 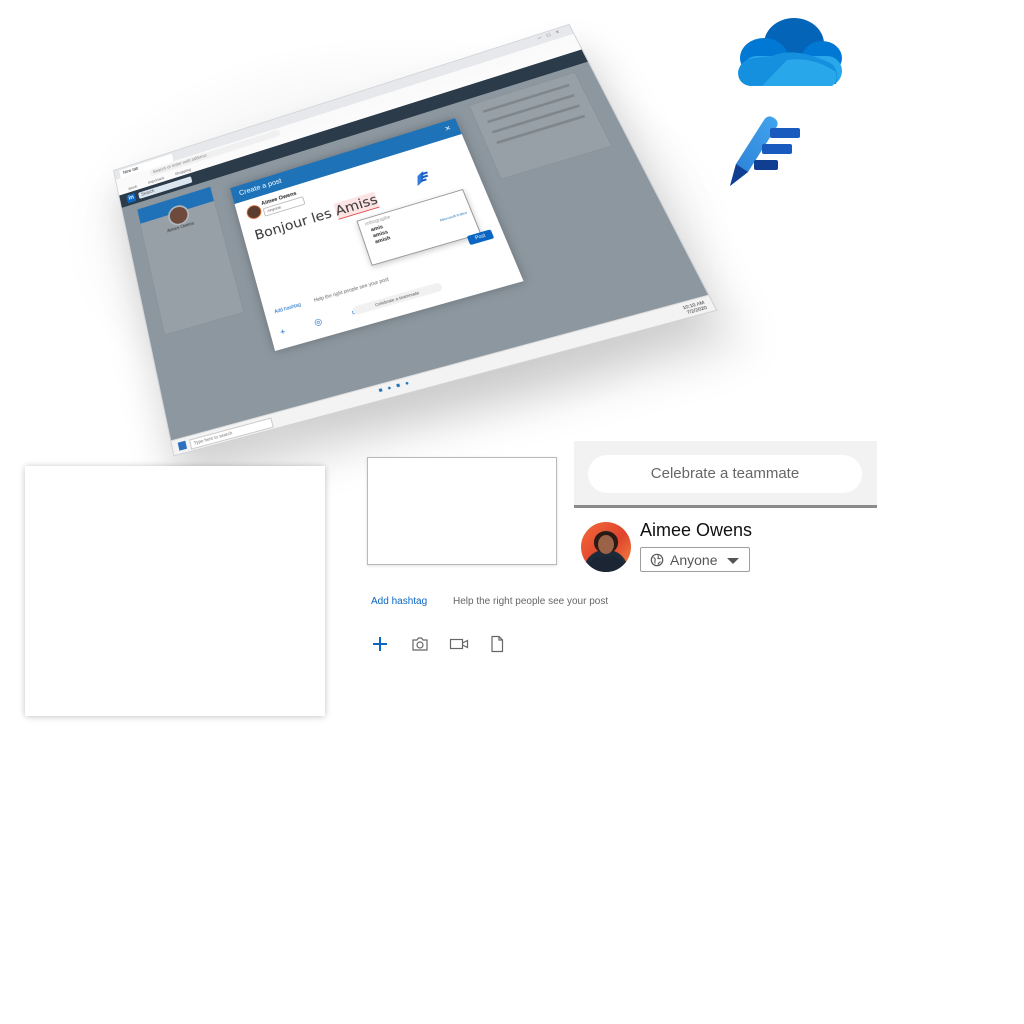 I want to click on video-icon, so click(x=459, y=644).